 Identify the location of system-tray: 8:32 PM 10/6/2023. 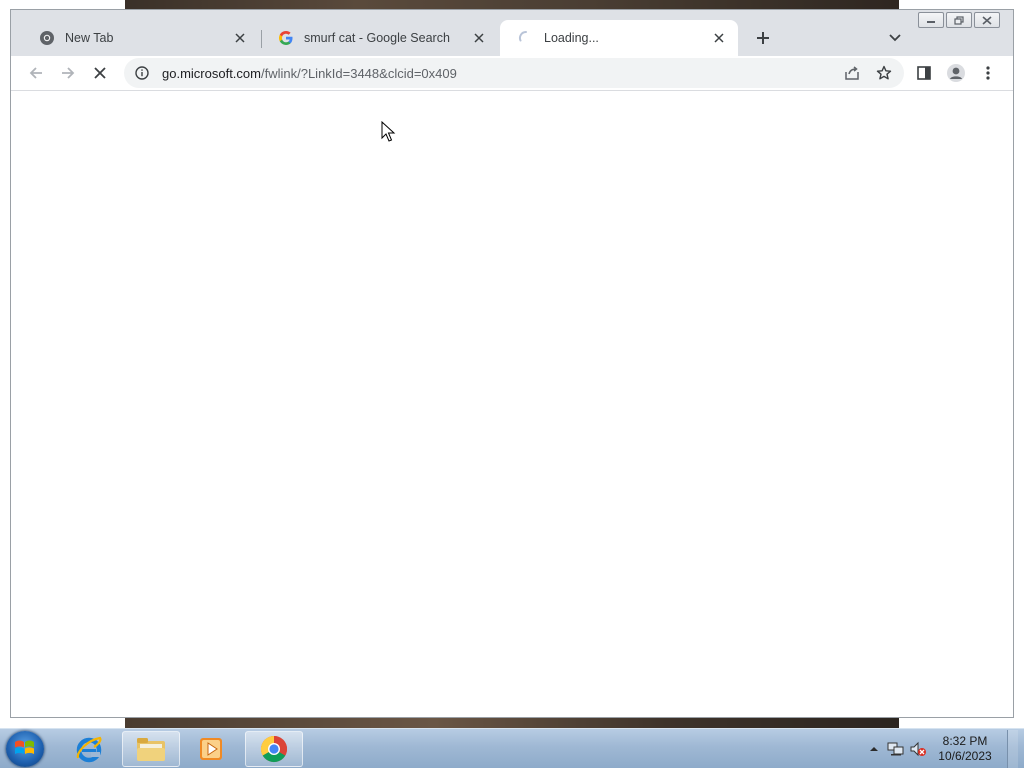
(940, 748).